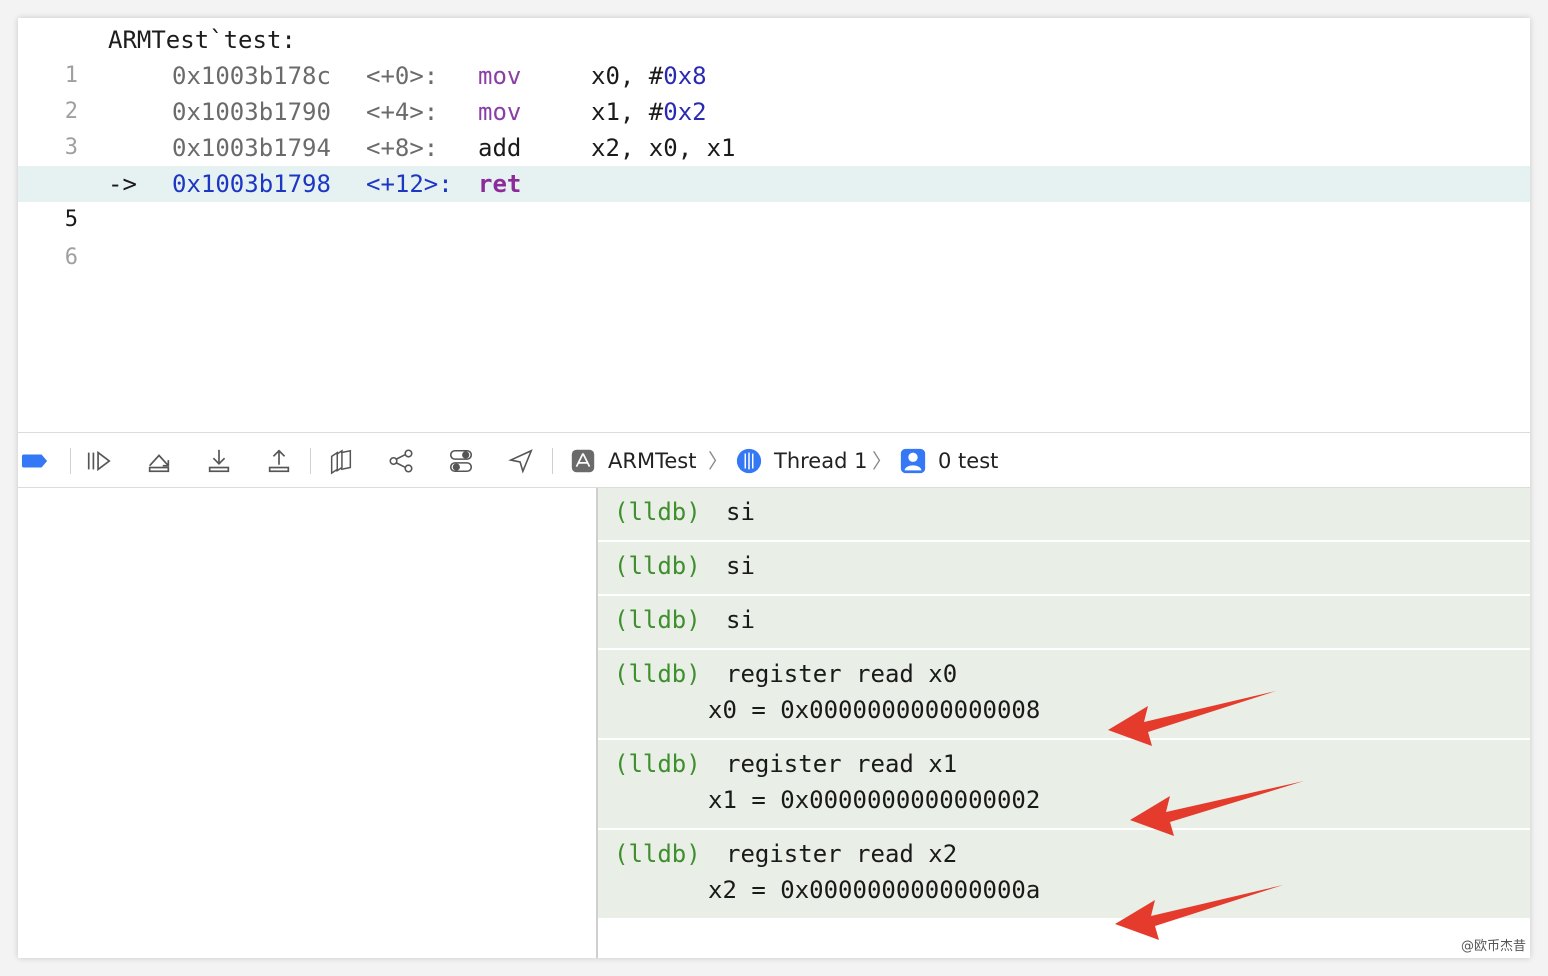 This screenshot has height=976, width=1548. Describe the element at coordinates (251, 184) in the screenshot. I see `instruction-address: 0x1003b1798` at that location.